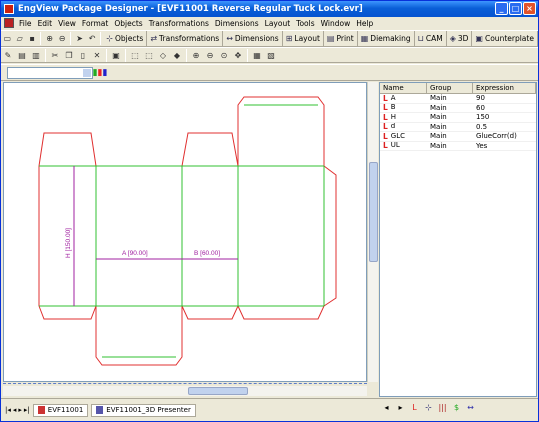  I want to click on new-file-icon: ▭, so click(7, 39).